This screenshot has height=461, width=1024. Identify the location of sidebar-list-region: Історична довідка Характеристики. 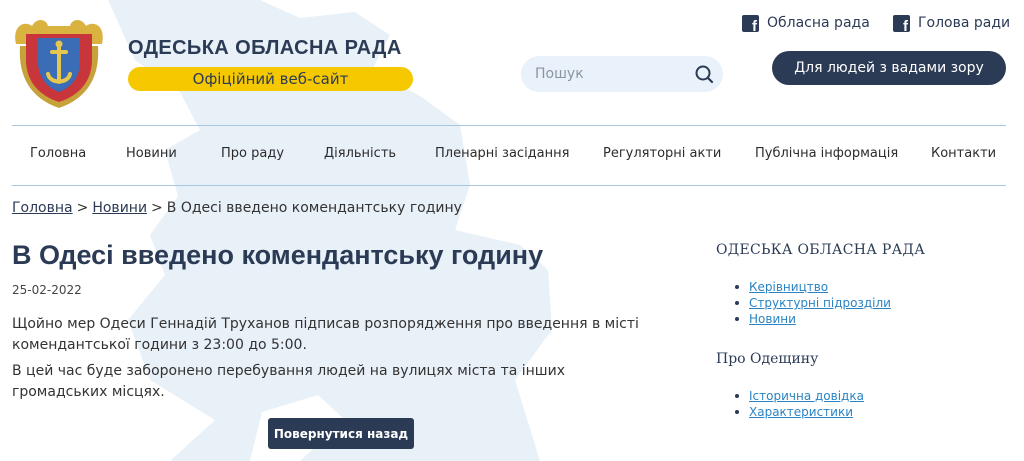
(799, 404).